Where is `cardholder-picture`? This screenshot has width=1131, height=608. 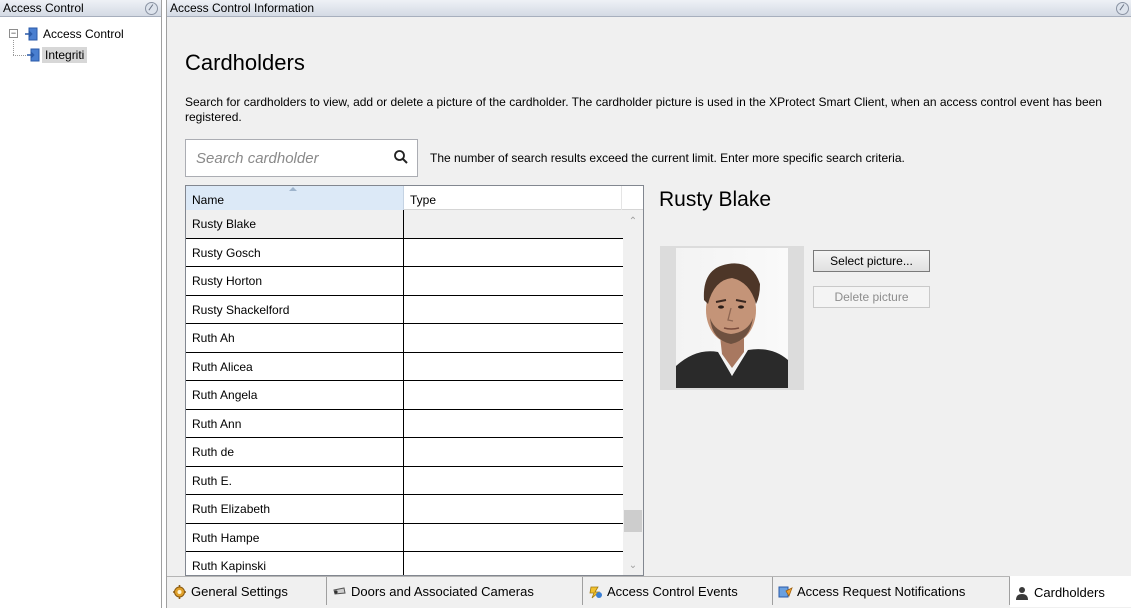
cardholder-picture is located at coordinates (732, 318).